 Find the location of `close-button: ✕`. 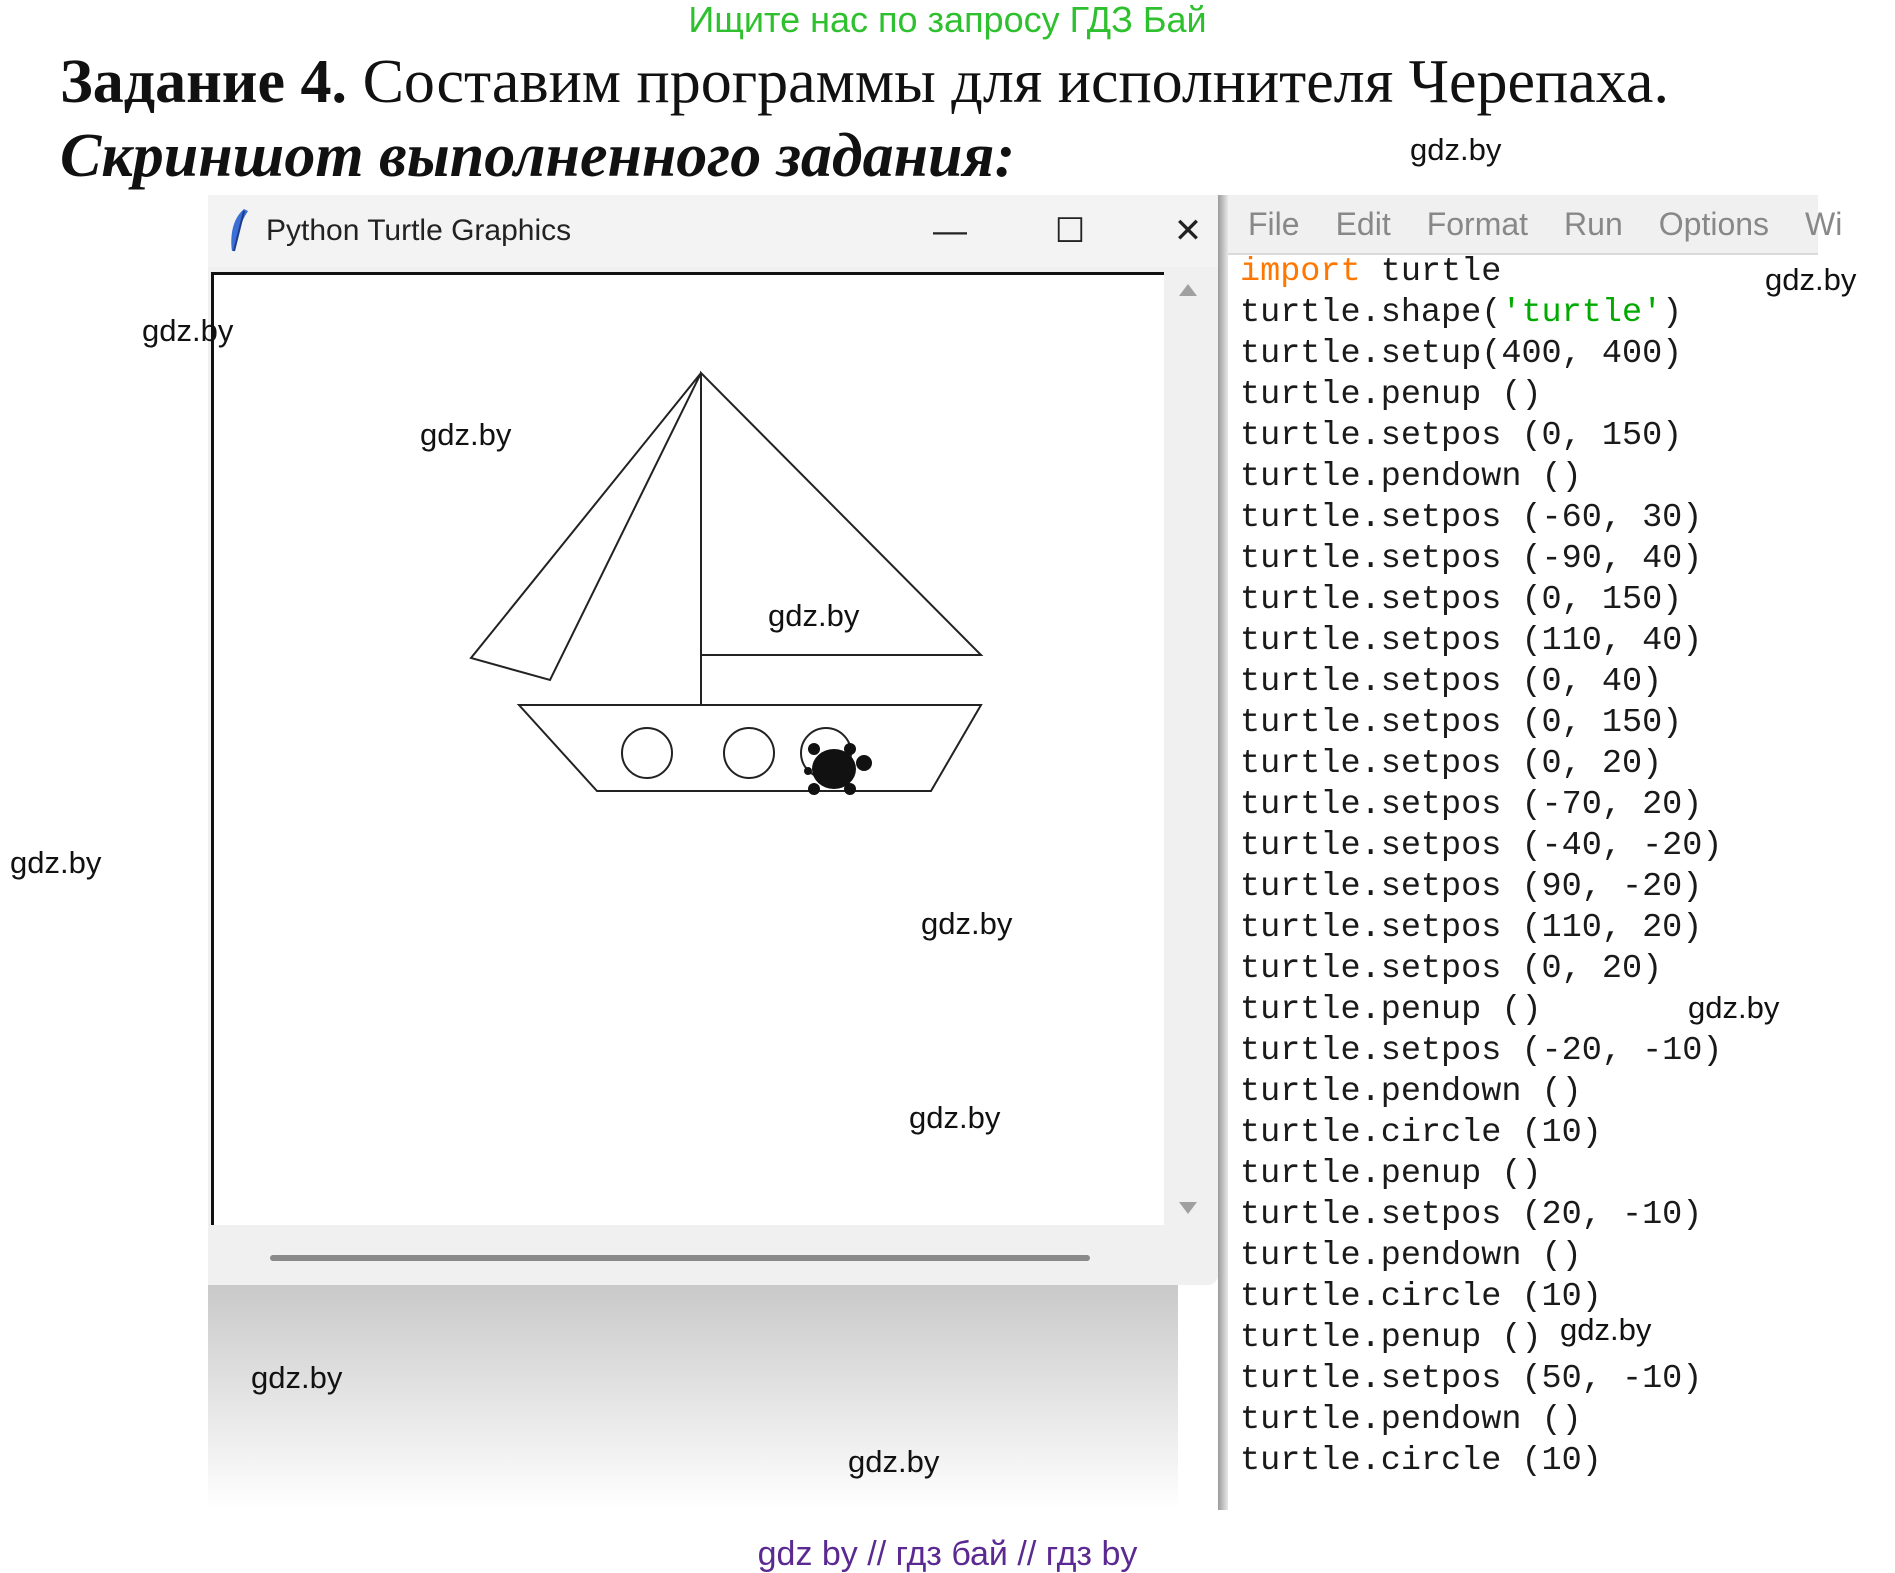

close-button: ✕ is located at coordinates (1188, 231).